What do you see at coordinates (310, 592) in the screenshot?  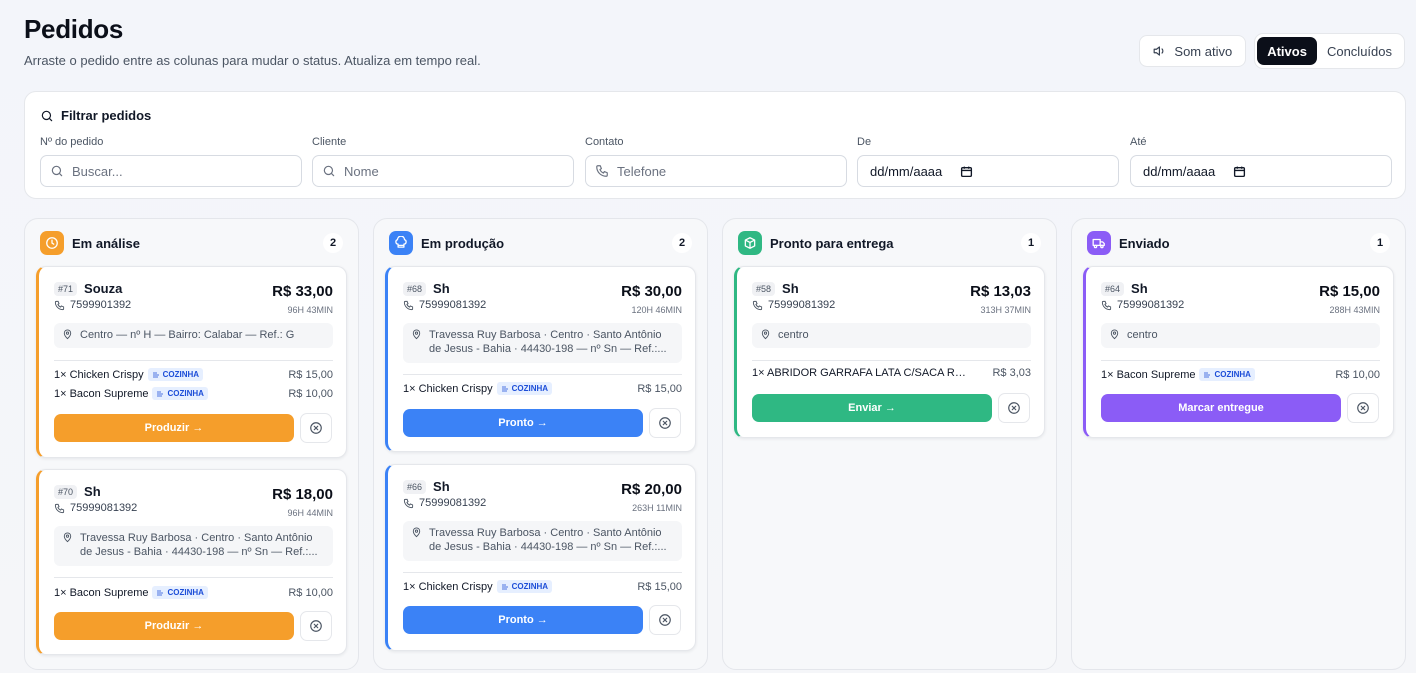 I see `item-price: R$ 10,00` at bounding box center [310, 592].